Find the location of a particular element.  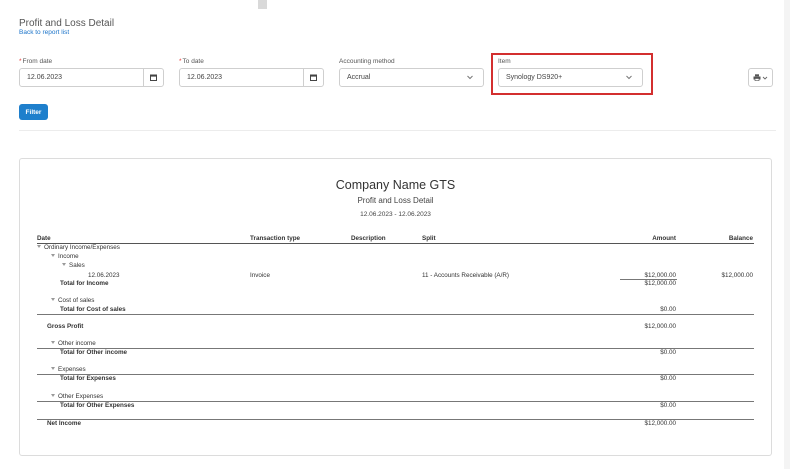

report-name: Profit and Loss Detail is located at coordinates (395, 200).